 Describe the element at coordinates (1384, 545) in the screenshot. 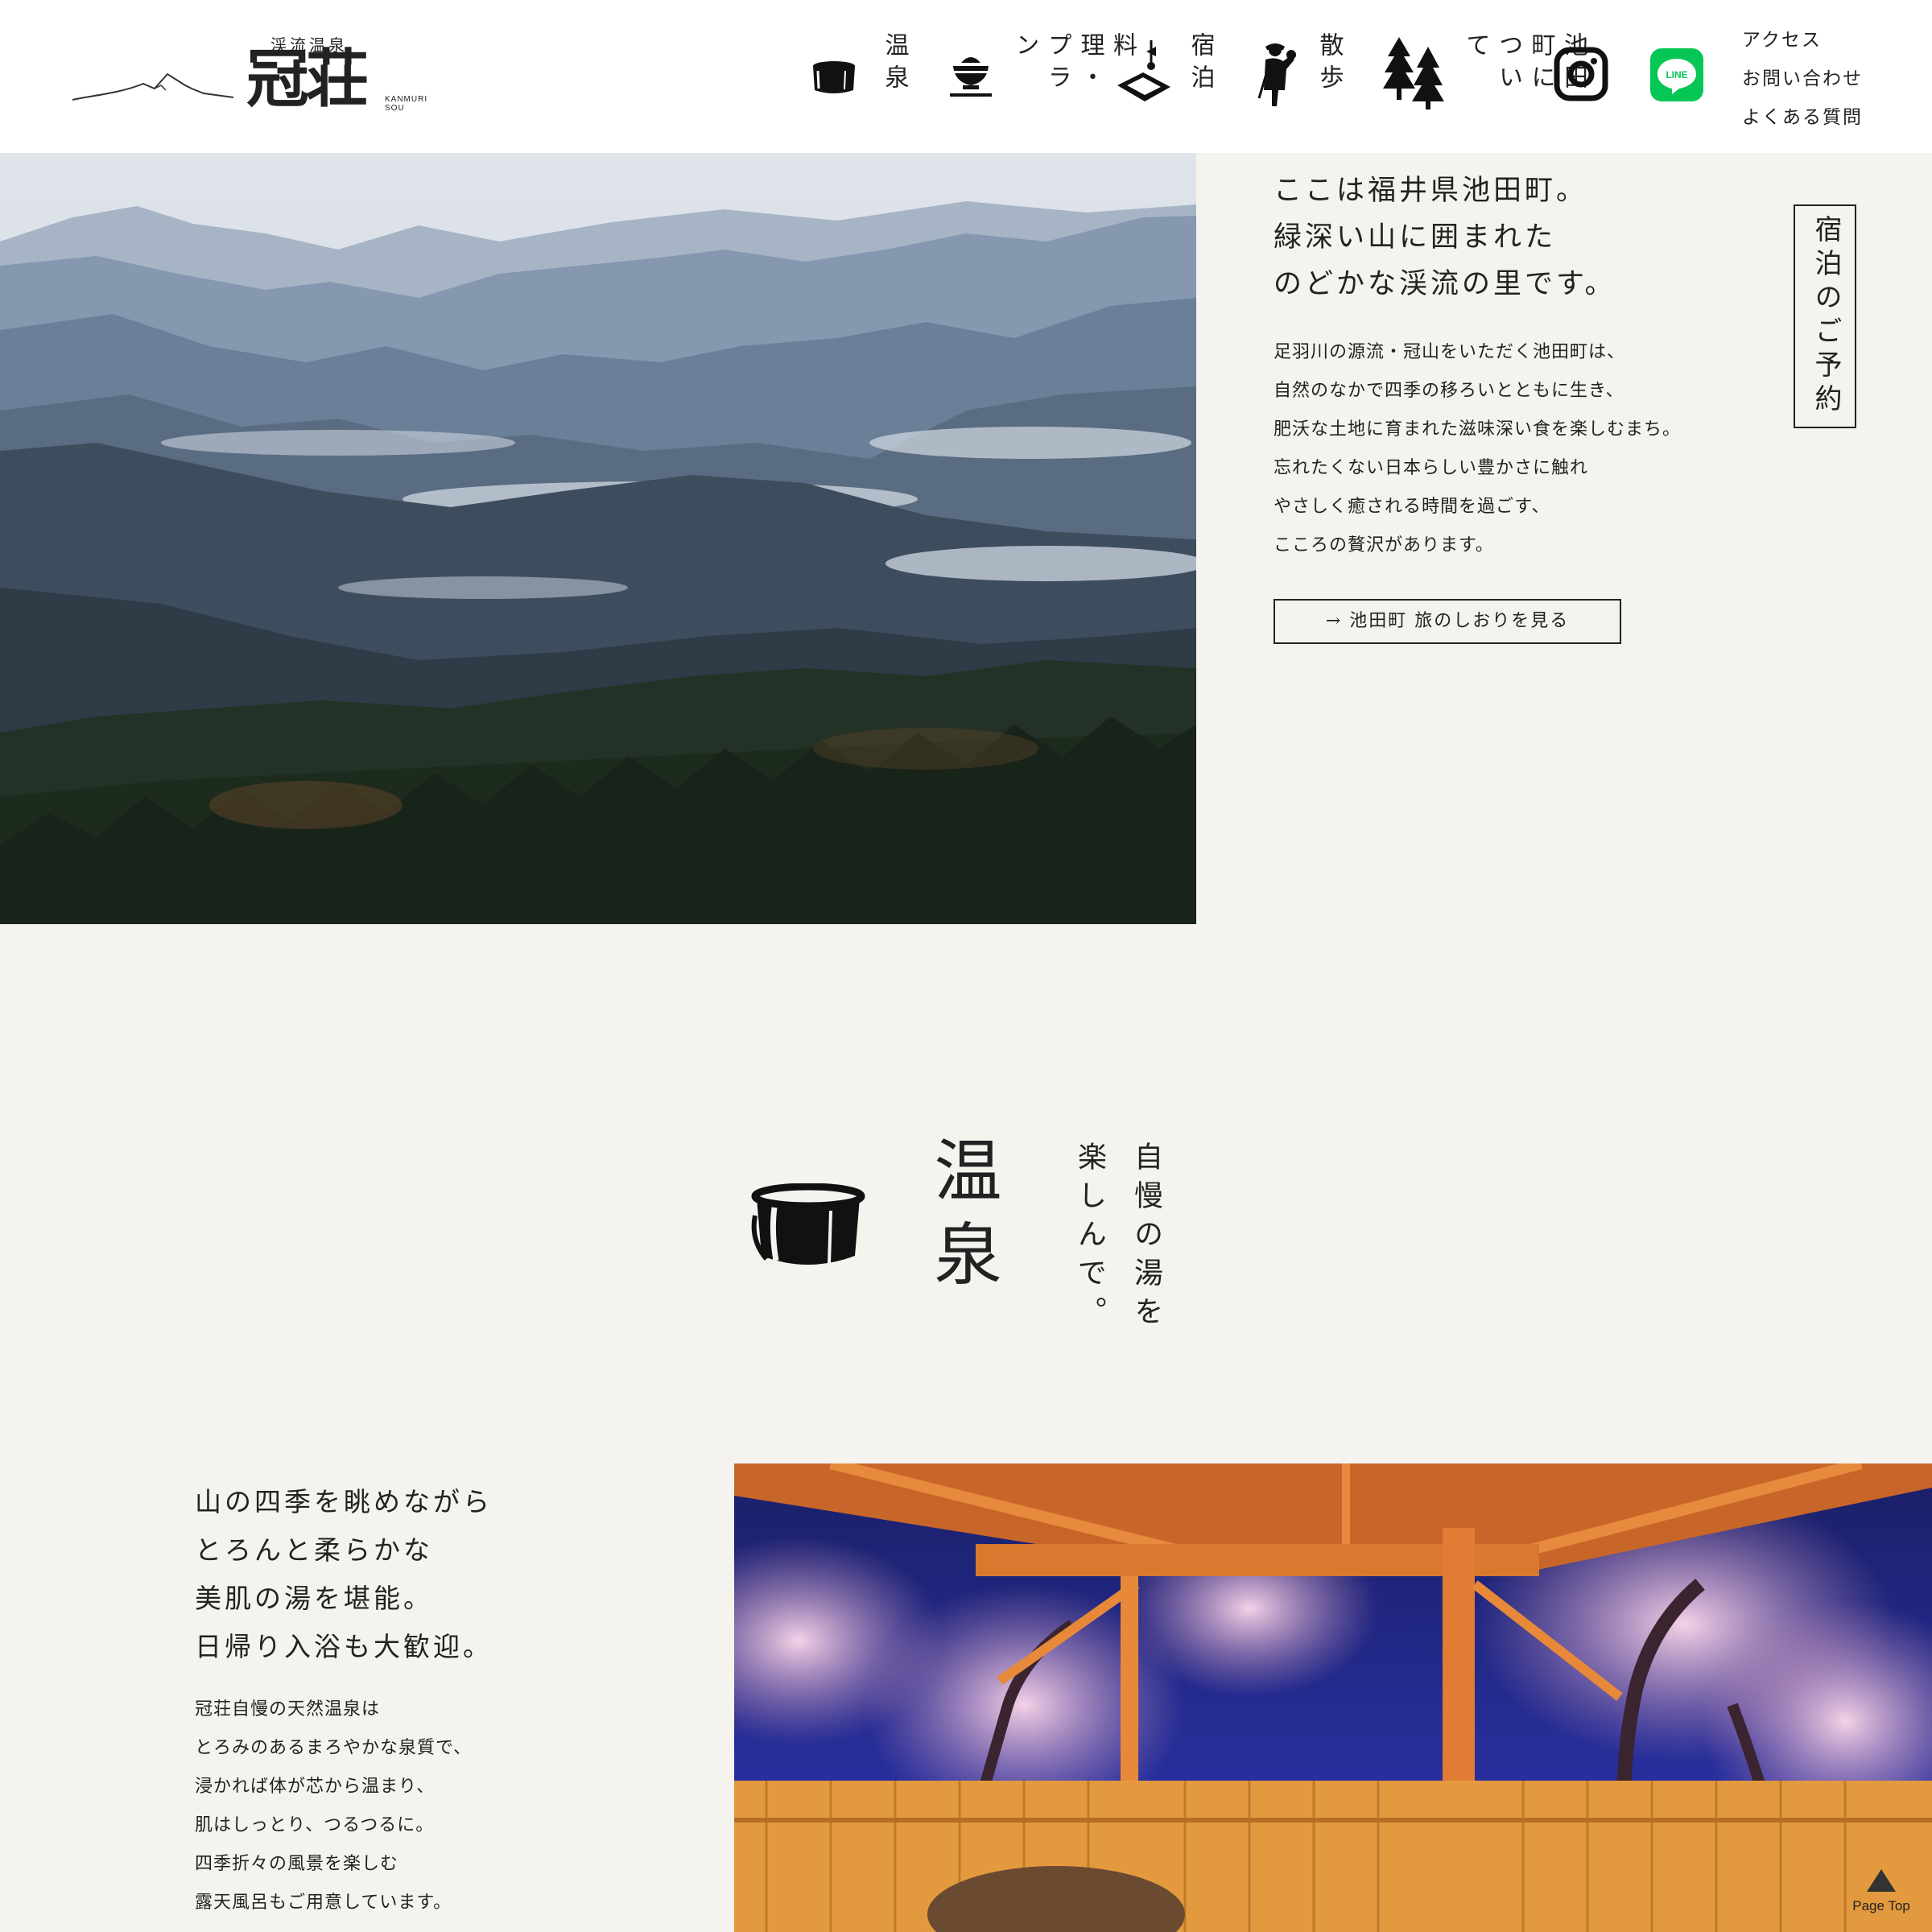

I see `hero-body-line: こころの贅沢があります。` at that location.